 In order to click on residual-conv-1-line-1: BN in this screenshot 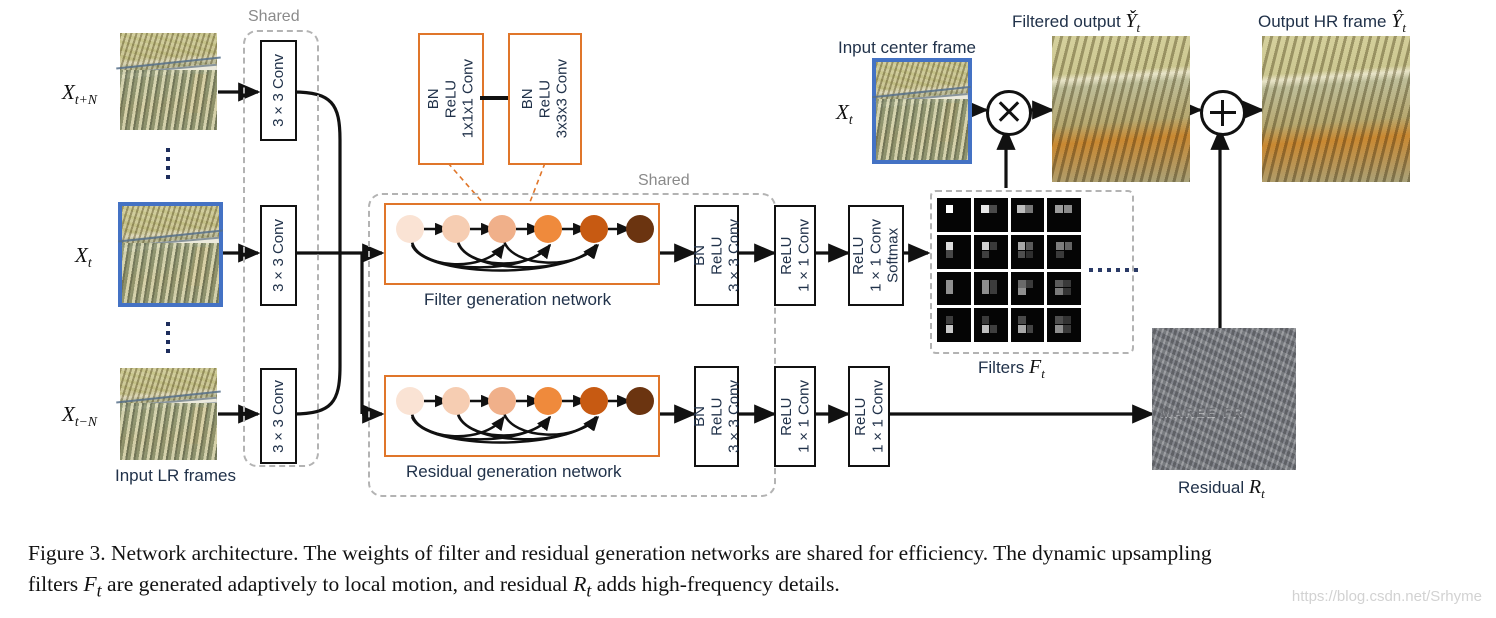, I will do `click(699, 416)`.